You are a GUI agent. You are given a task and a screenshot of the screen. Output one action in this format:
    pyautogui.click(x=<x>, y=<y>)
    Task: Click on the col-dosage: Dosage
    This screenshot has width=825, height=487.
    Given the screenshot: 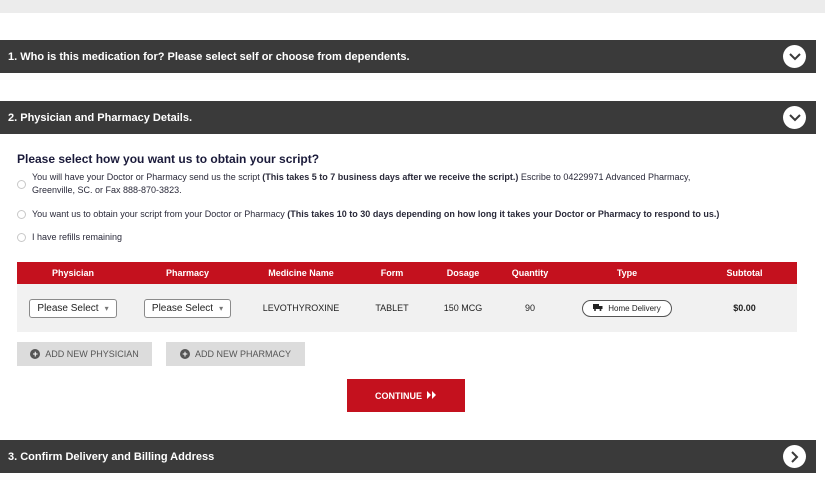 What is the action you would take?
    pyautogui.click(x=463, y=273)
    